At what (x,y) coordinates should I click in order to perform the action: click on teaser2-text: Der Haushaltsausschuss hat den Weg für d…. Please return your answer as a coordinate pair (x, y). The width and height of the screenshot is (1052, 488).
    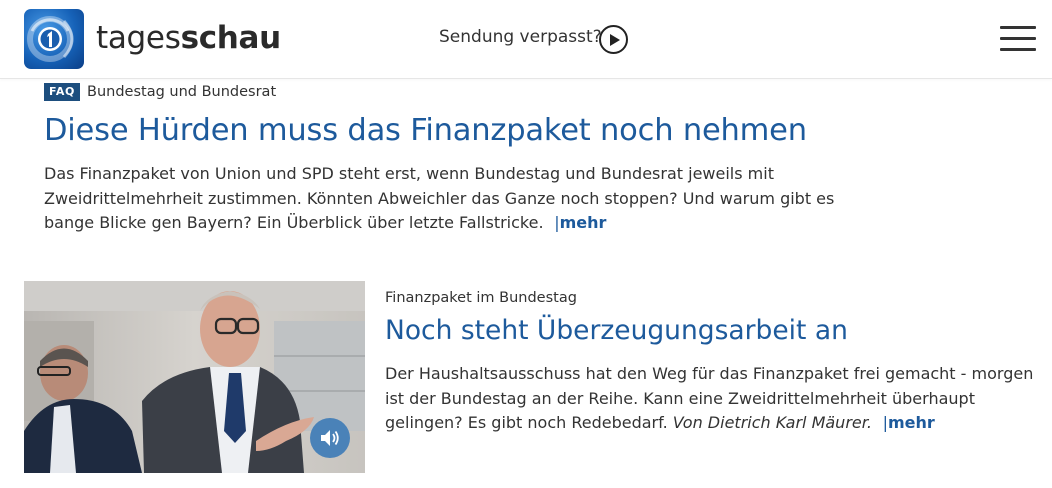
    Looking at the image, I should click on (710, 399).